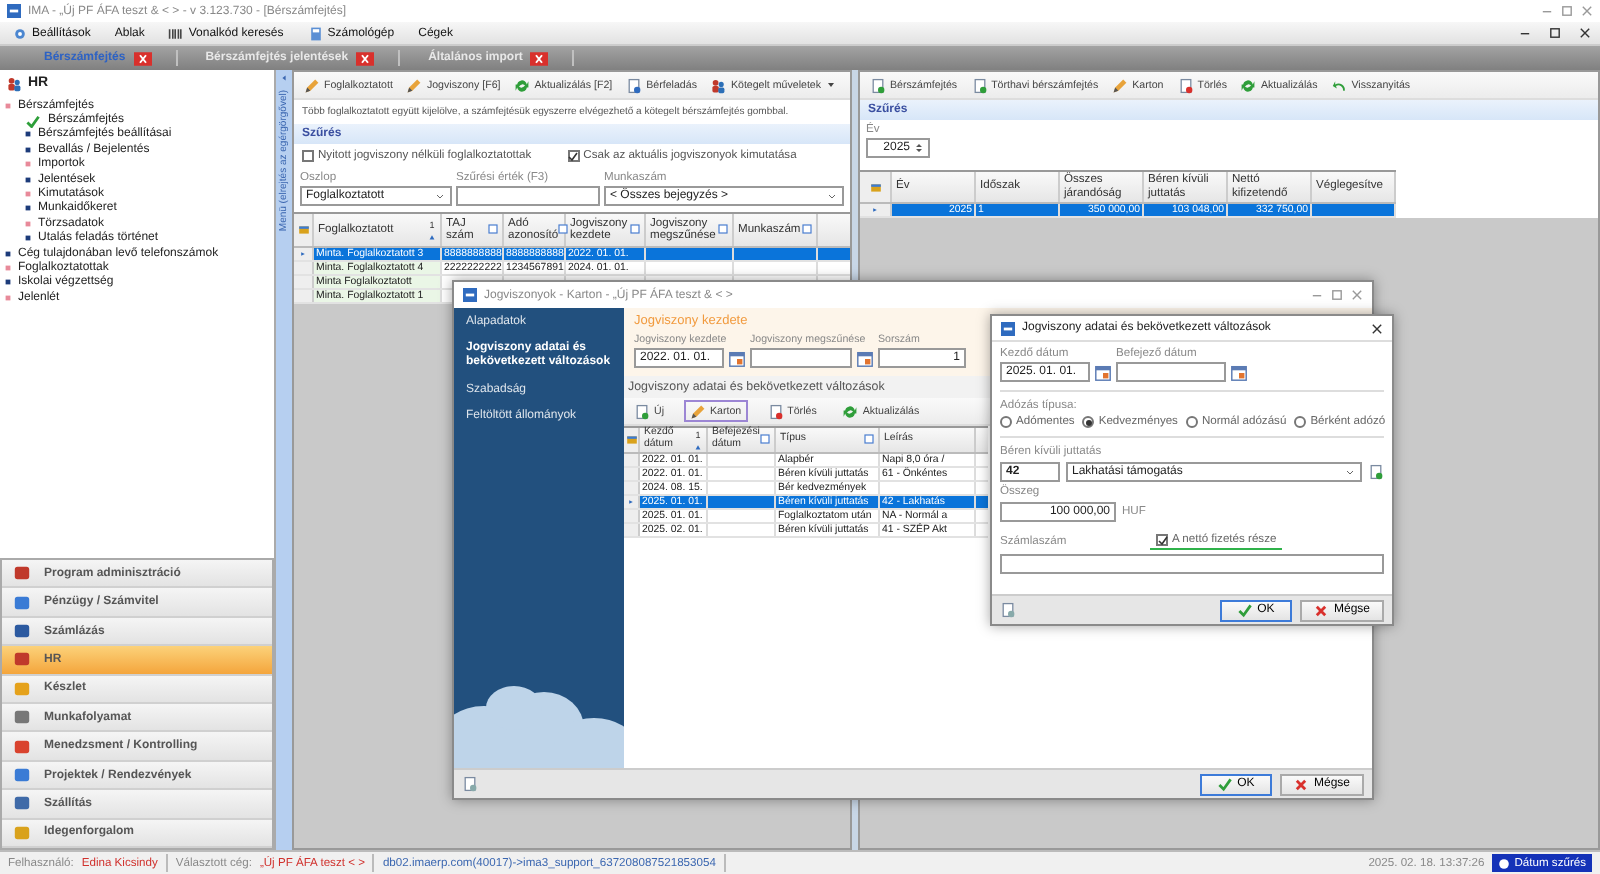 The image size is (1600, 874). I want to click on gear-icon, so click(20, 33).